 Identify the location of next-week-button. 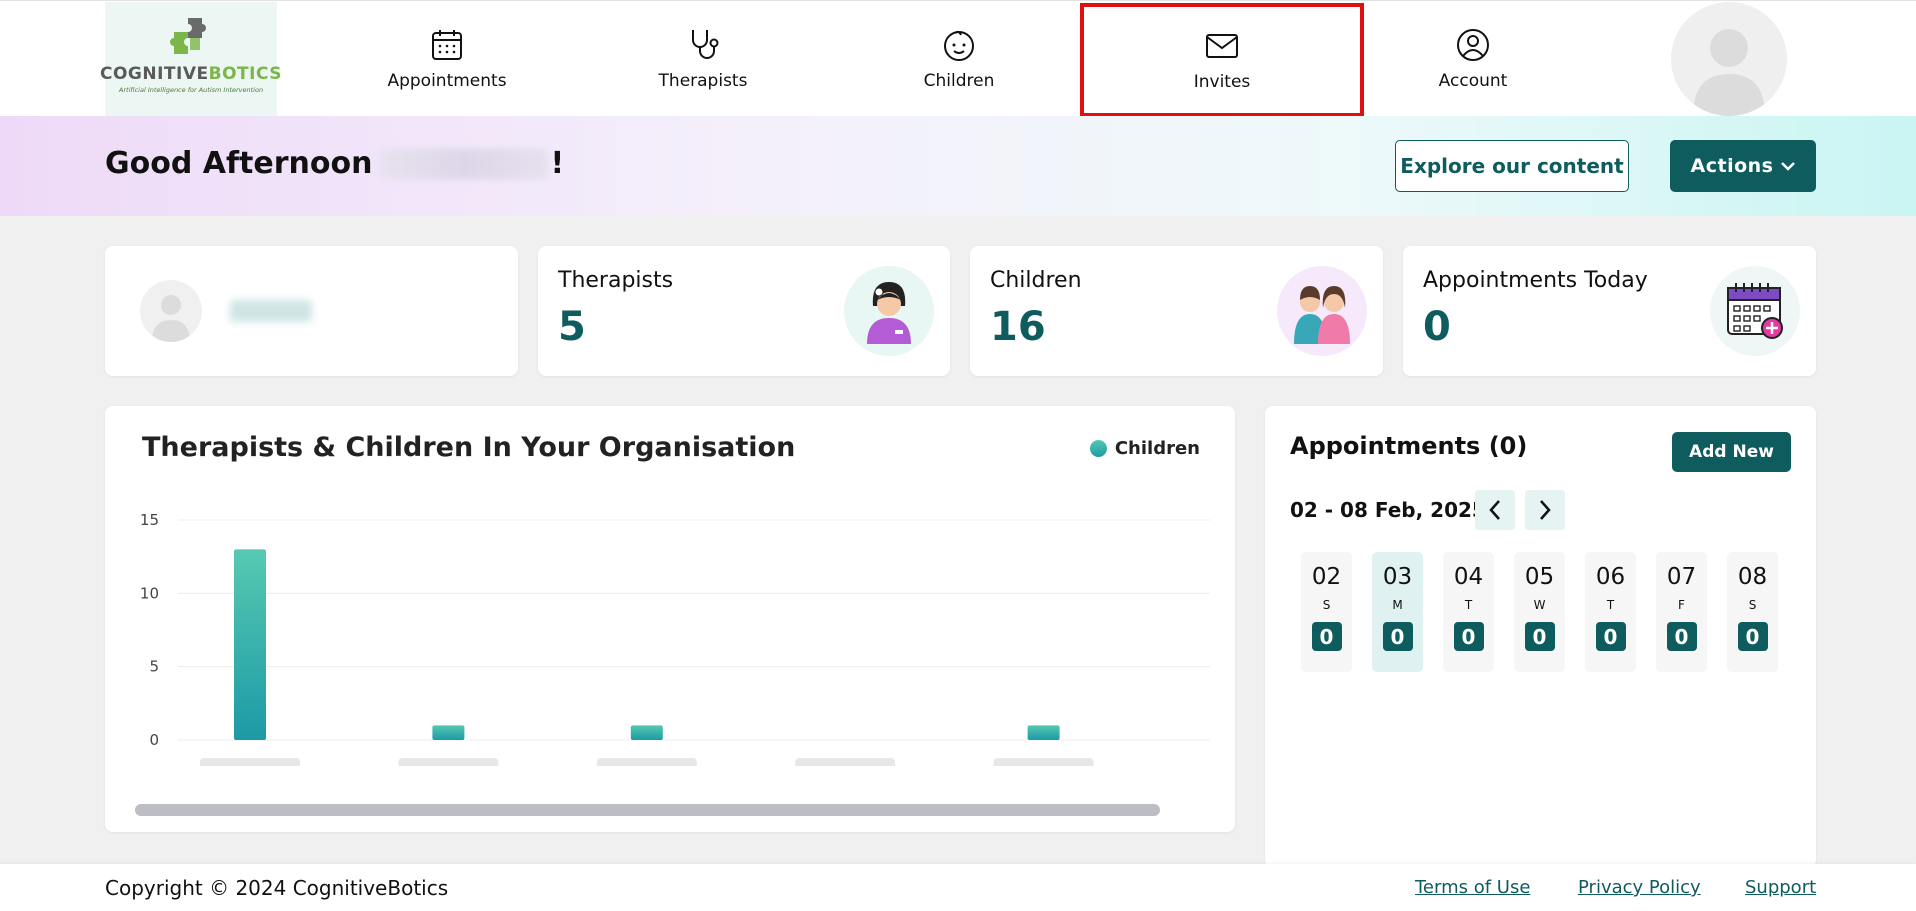
(1545, 510).